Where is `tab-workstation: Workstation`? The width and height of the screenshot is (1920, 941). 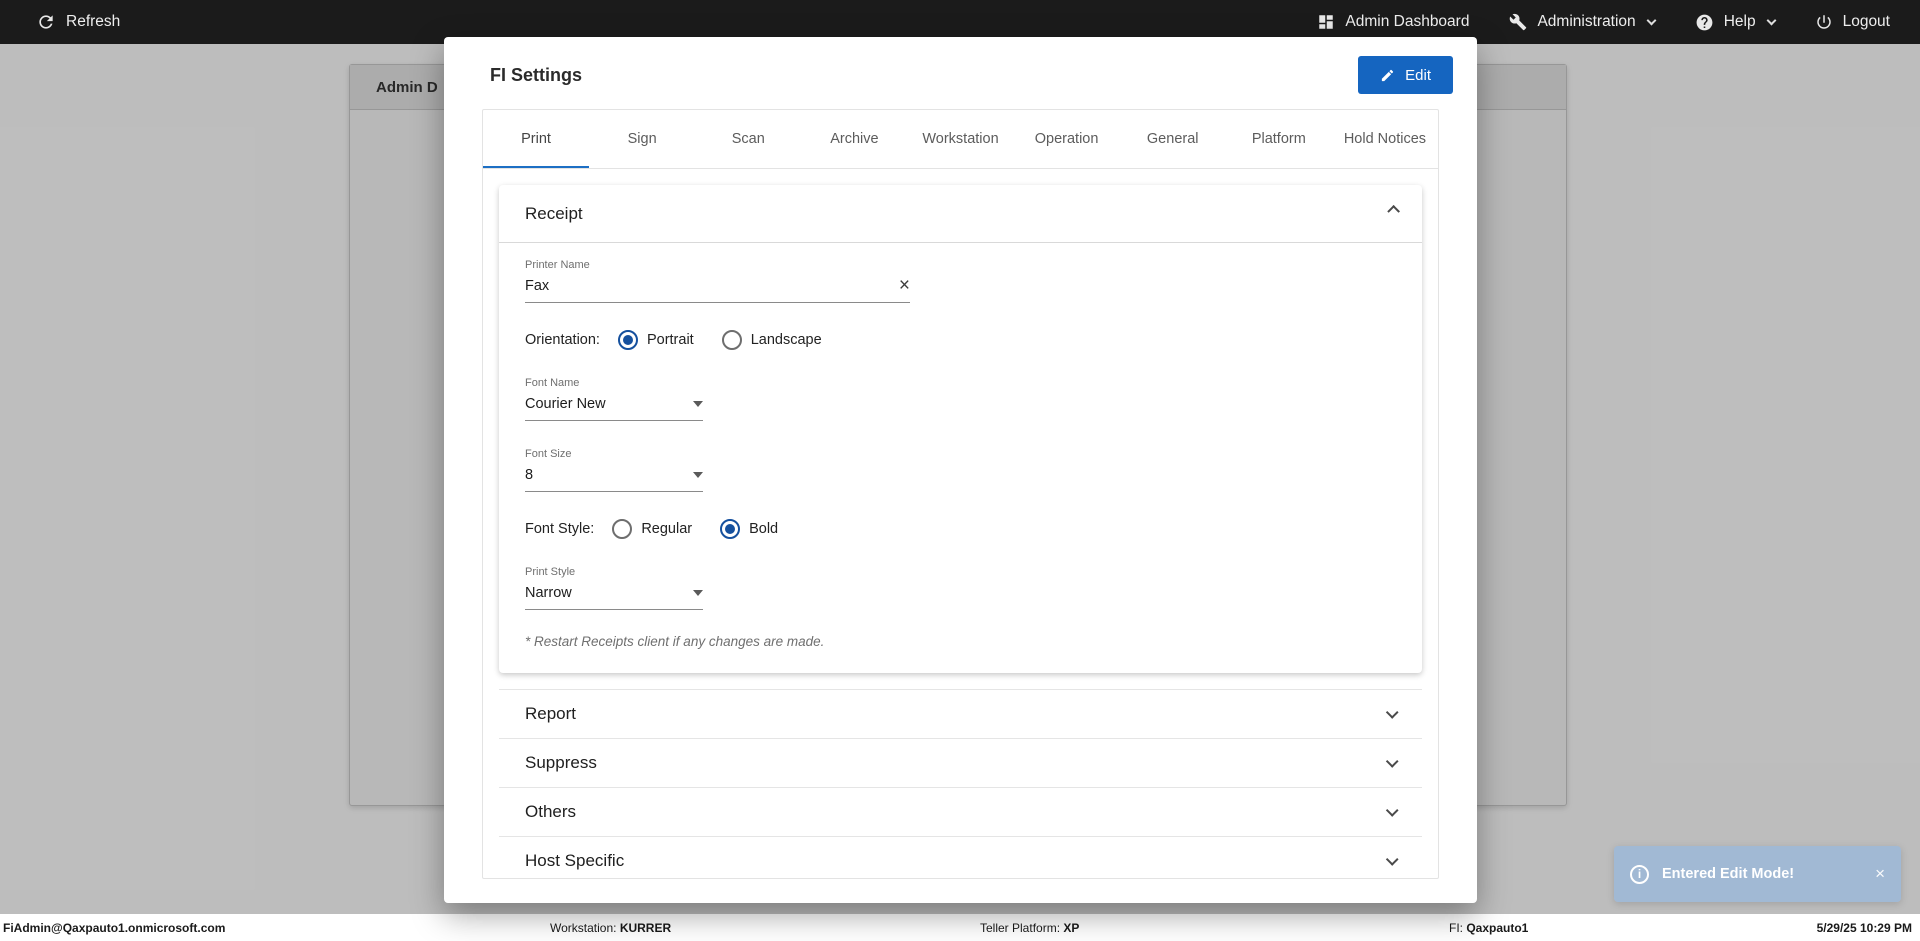
tab-workstation: Workstation is located at coordinates (960, 139).